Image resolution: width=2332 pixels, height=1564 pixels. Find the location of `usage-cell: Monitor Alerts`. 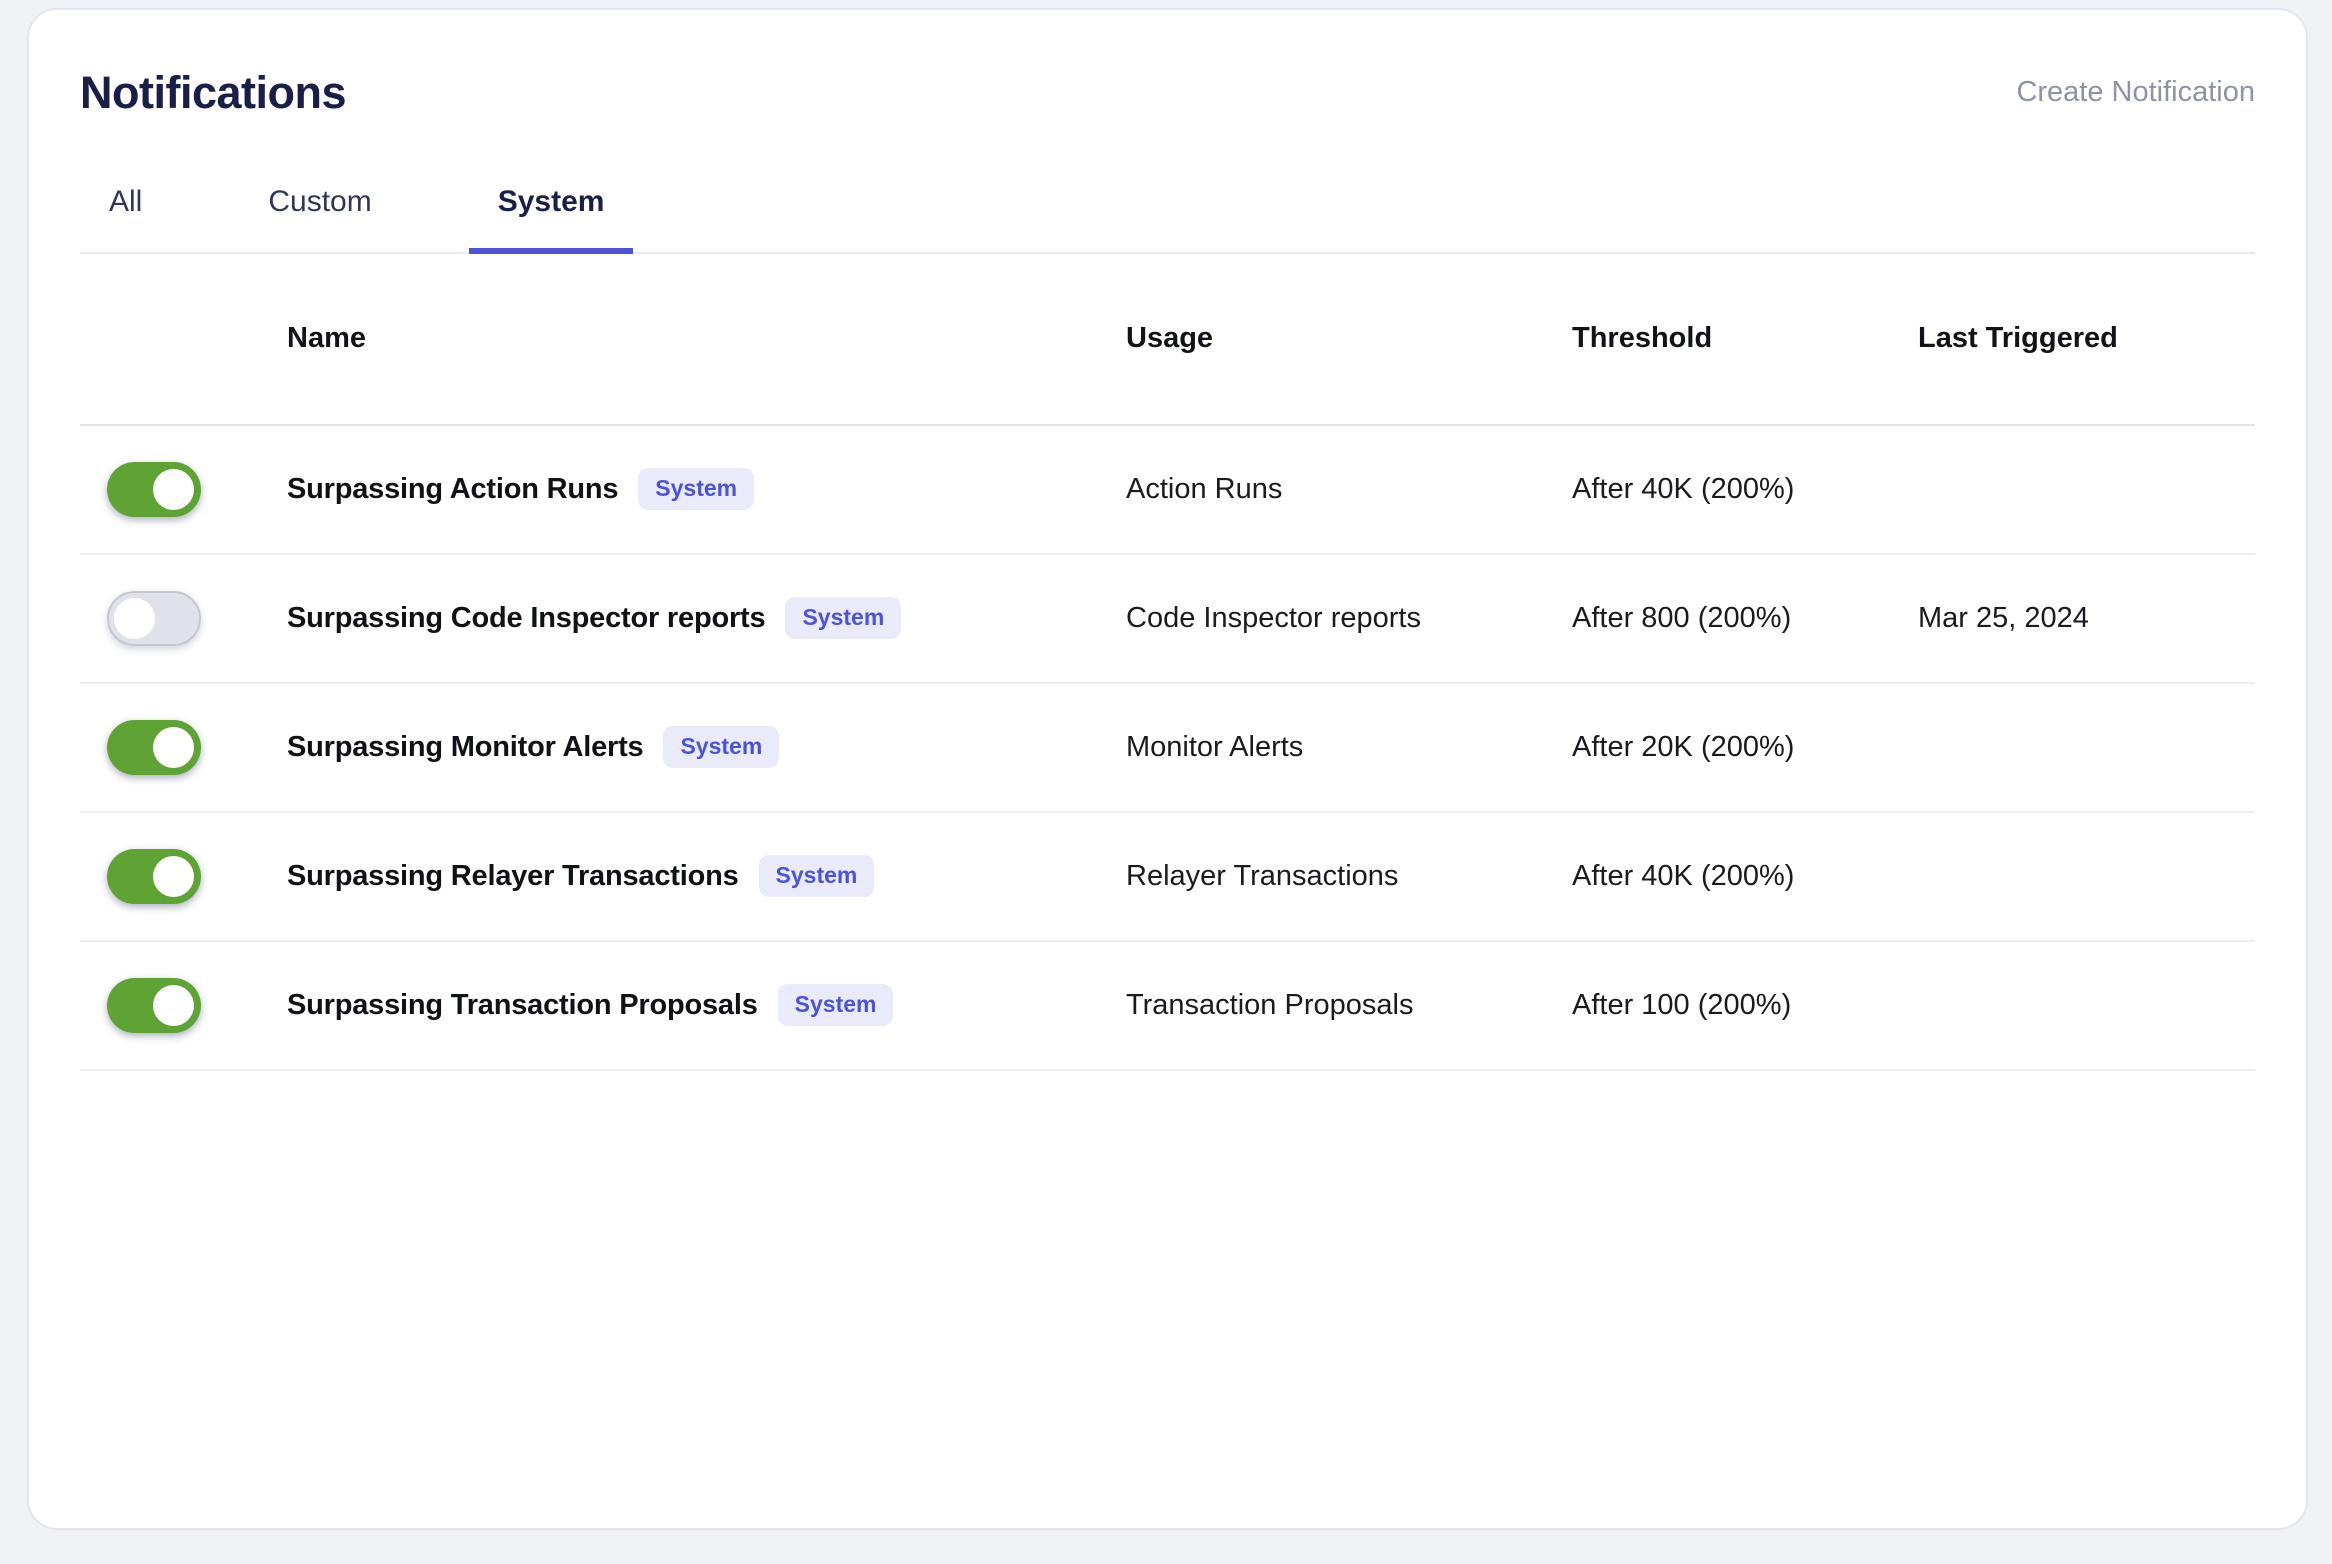

usage-cell: Monitor Alerts is located at coordinates (1215, 746).